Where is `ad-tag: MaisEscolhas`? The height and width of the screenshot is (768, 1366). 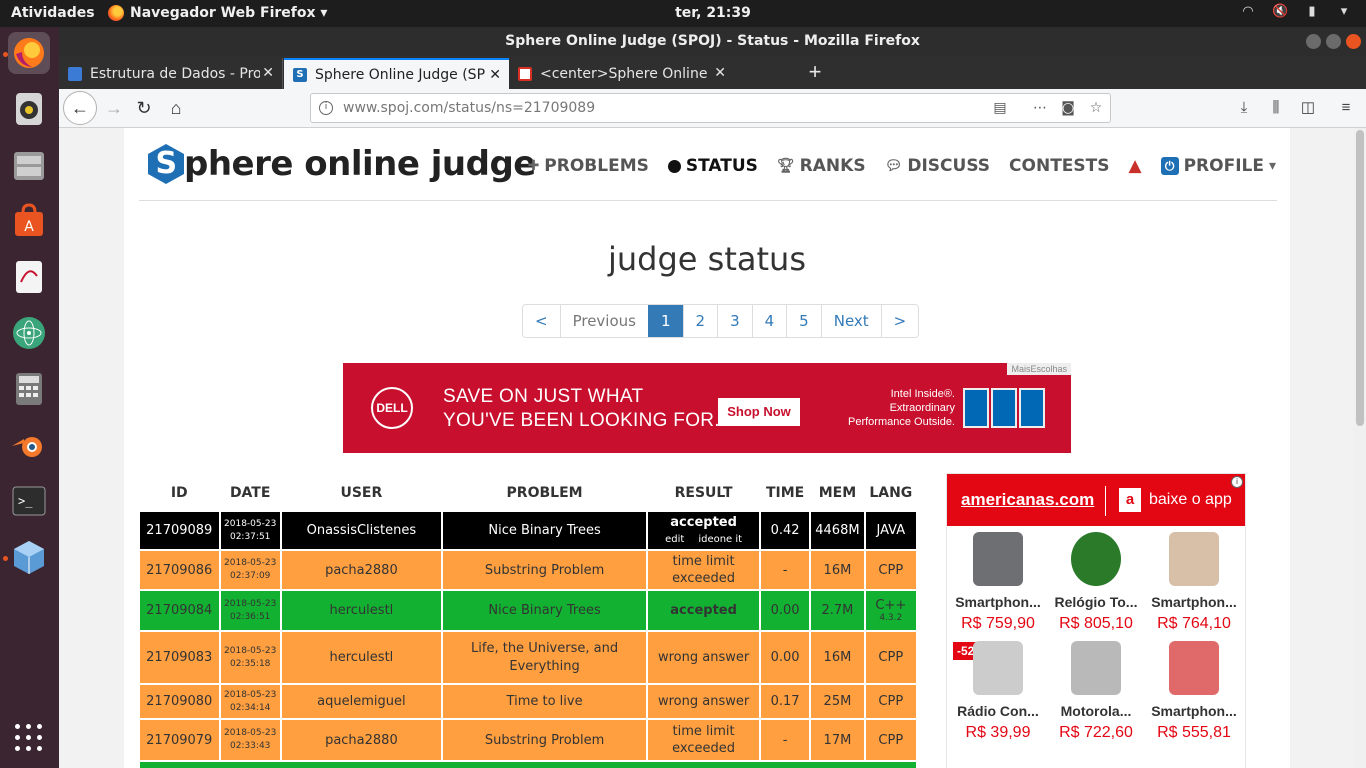
ad-tag: MaisEscolhas is located at coordinates (1039, 369).